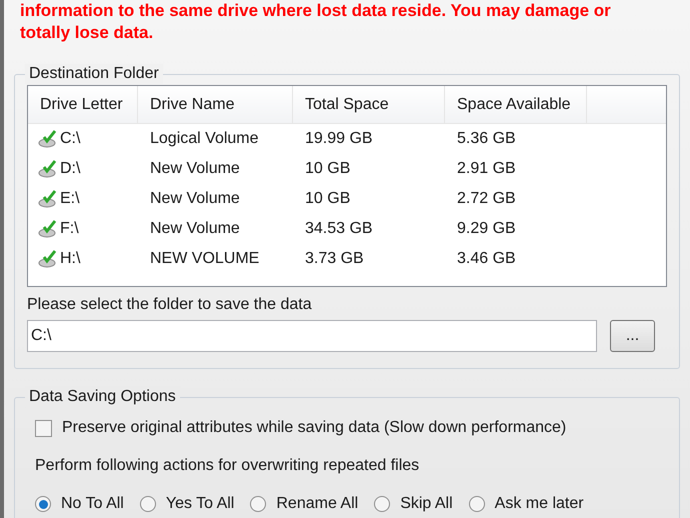 The width and height of the screenshot is (690, 518). I want to click on folder-field: C:\, so click(312, 336).